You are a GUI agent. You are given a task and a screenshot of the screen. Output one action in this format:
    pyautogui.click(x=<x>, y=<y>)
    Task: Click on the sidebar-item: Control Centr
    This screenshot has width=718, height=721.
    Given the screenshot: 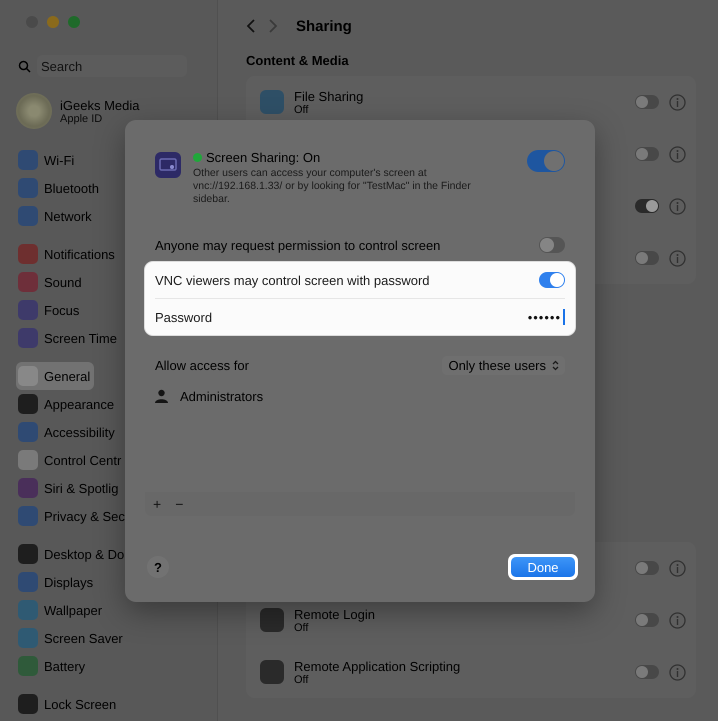 What is the action you would take?
    pyautogui.click(x=71, y=460)
    